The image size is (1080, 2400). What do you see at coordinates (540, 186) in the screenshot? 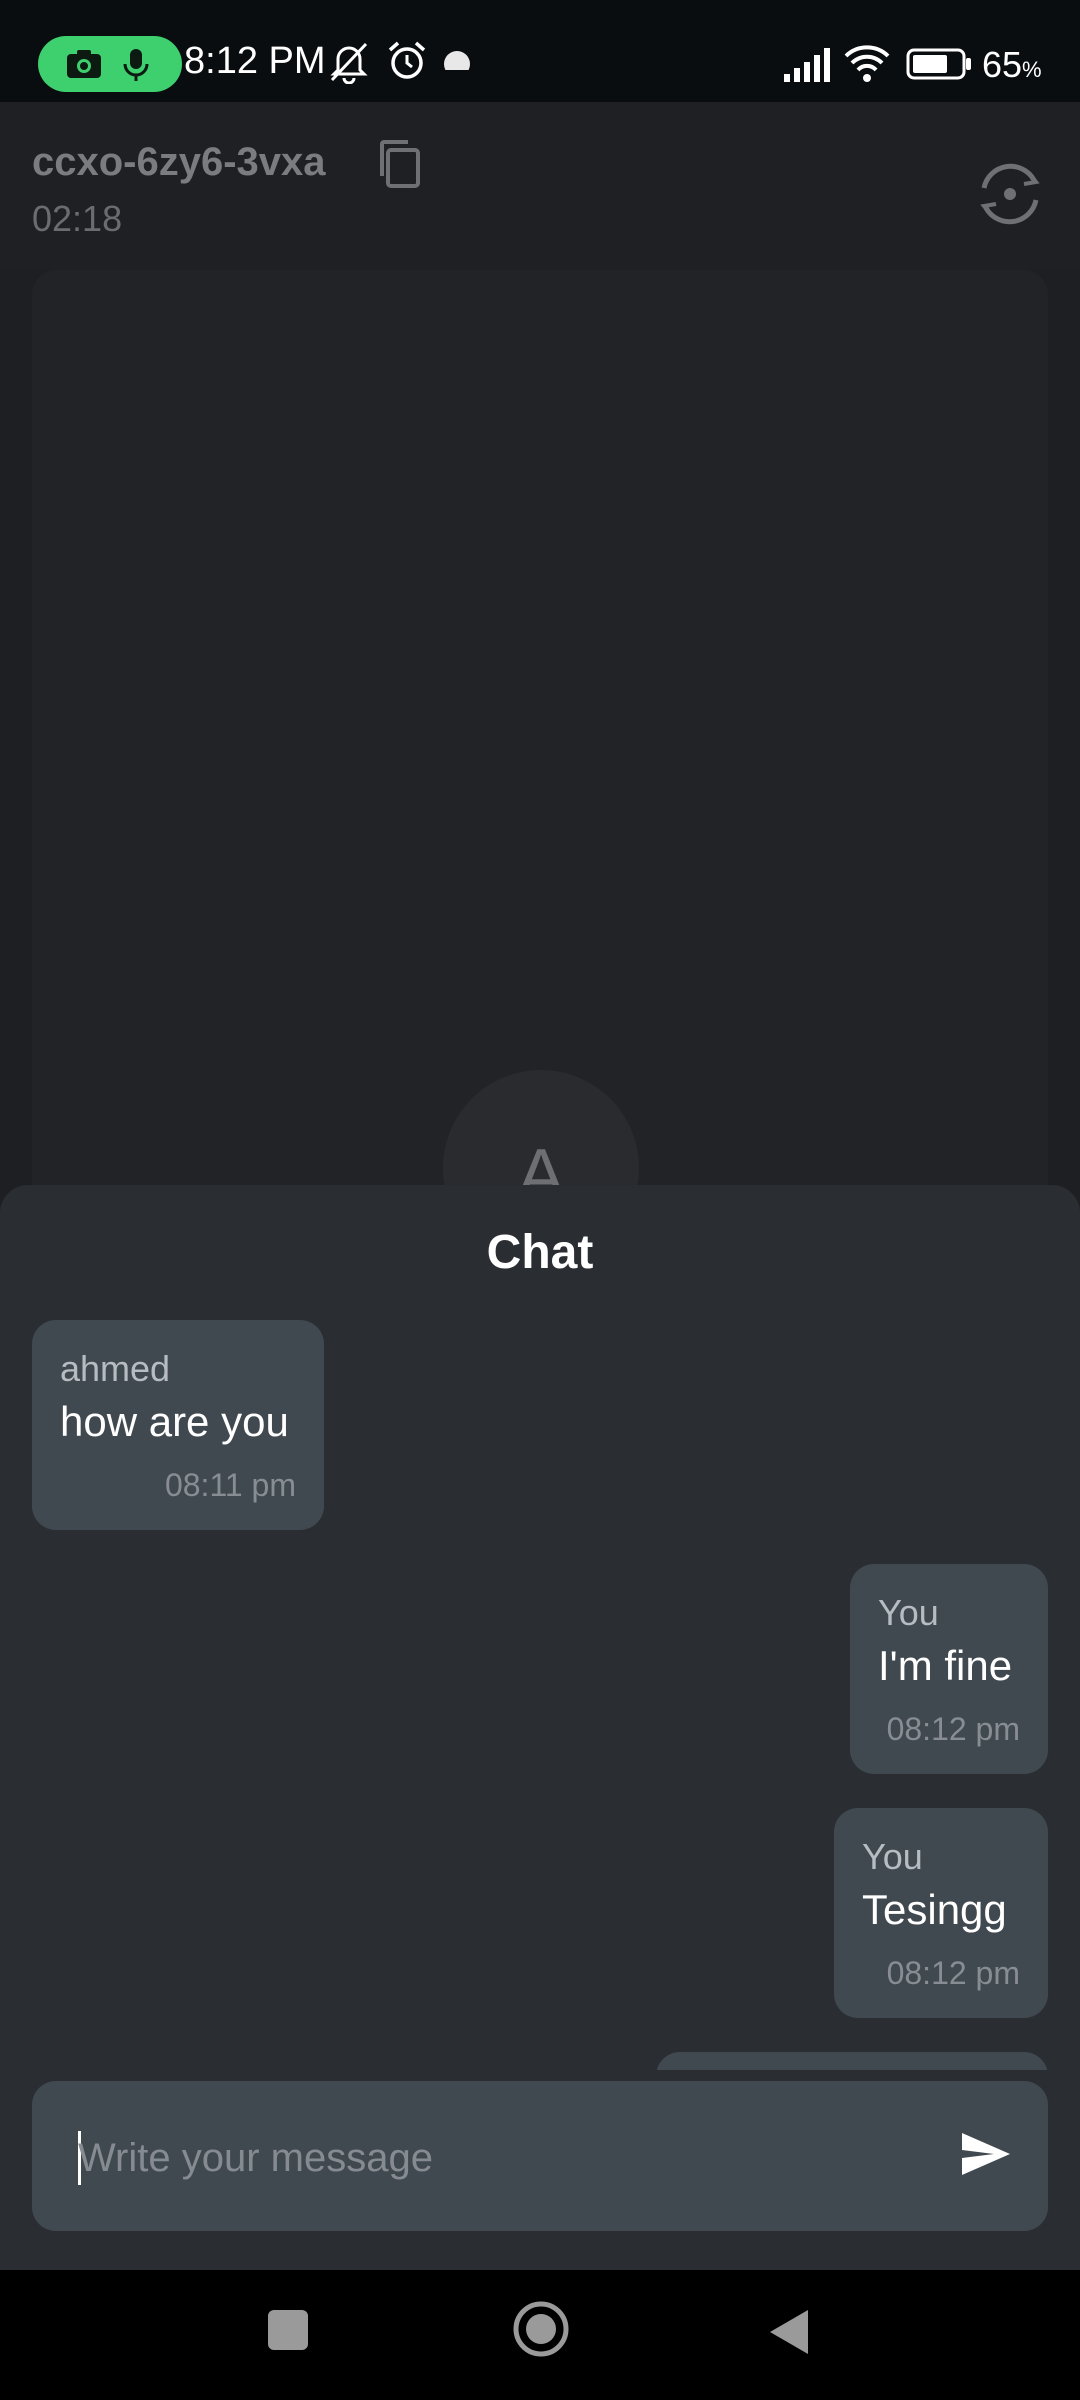
I see `call-header: ccxo-6zy6-3vxa 02:18` at bounding box center [540, 186].